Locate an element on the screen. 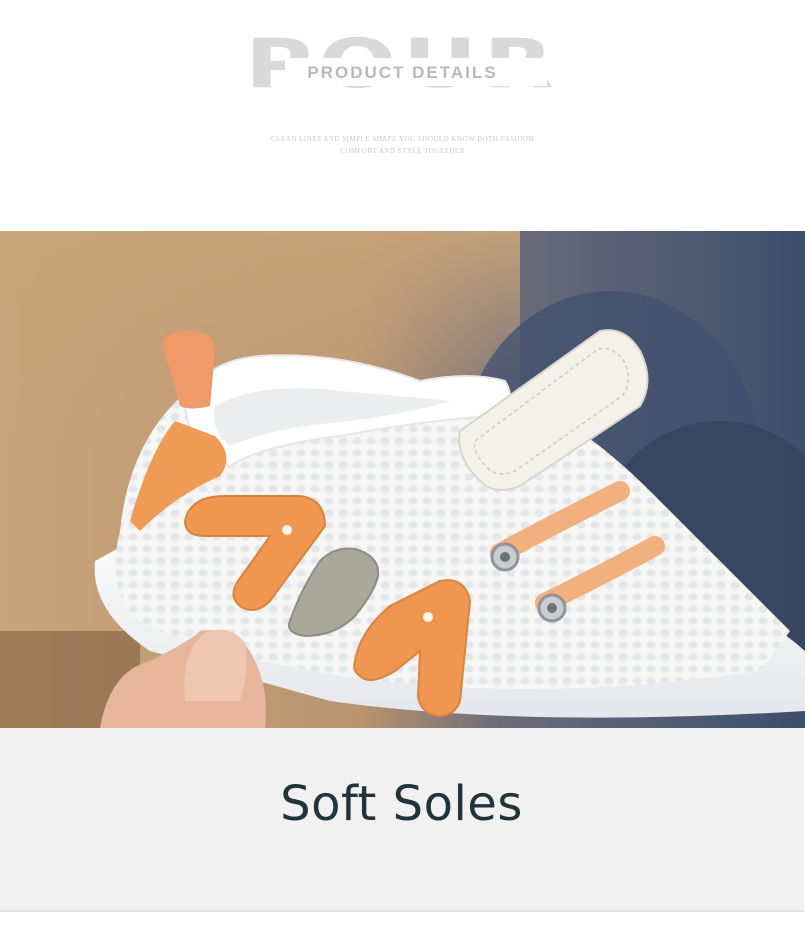 This screenshot has width=805, height=945. header-subtitle-line-2: COMFORT AND STYLE TOGETHER is located at coordinates (402, 151).